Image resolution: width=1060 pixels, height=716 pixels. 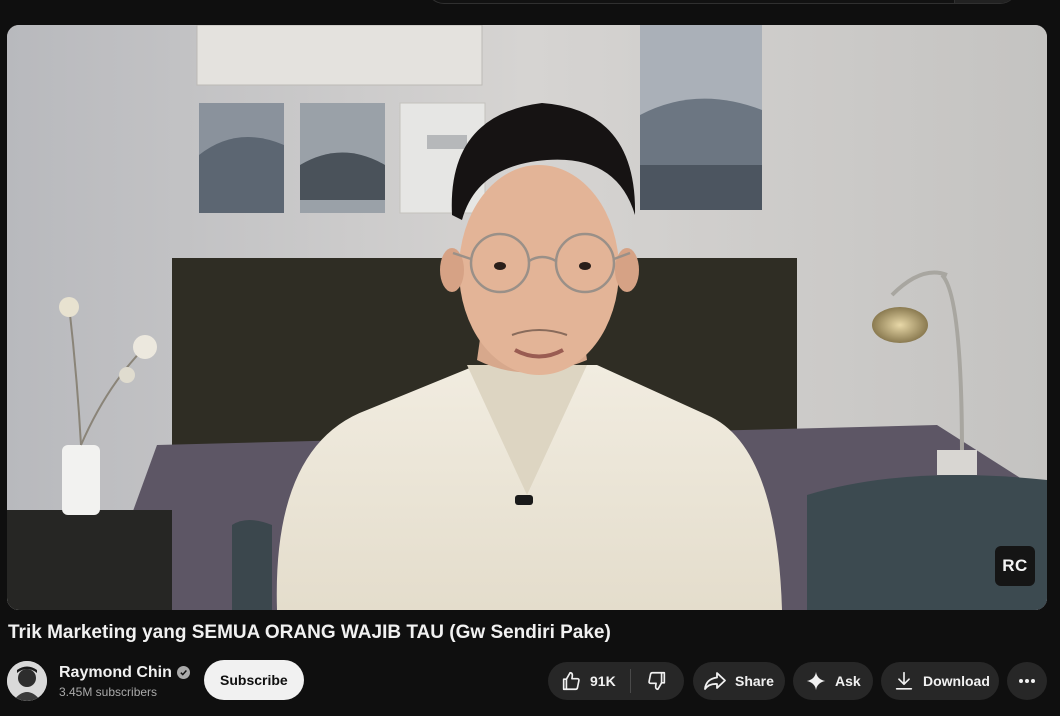 I want to click on channel-watermark: RC, so click(x=1015, y=566).